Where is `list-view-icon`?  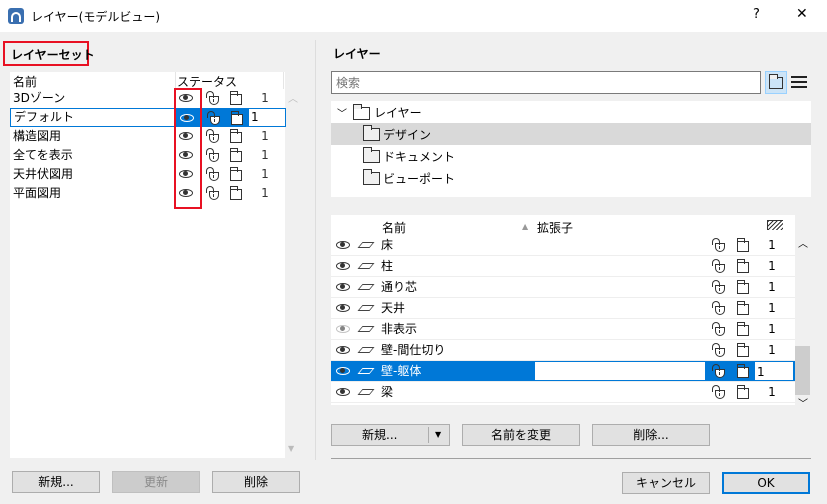
list-view-icon is located at coordinates (799, 82).